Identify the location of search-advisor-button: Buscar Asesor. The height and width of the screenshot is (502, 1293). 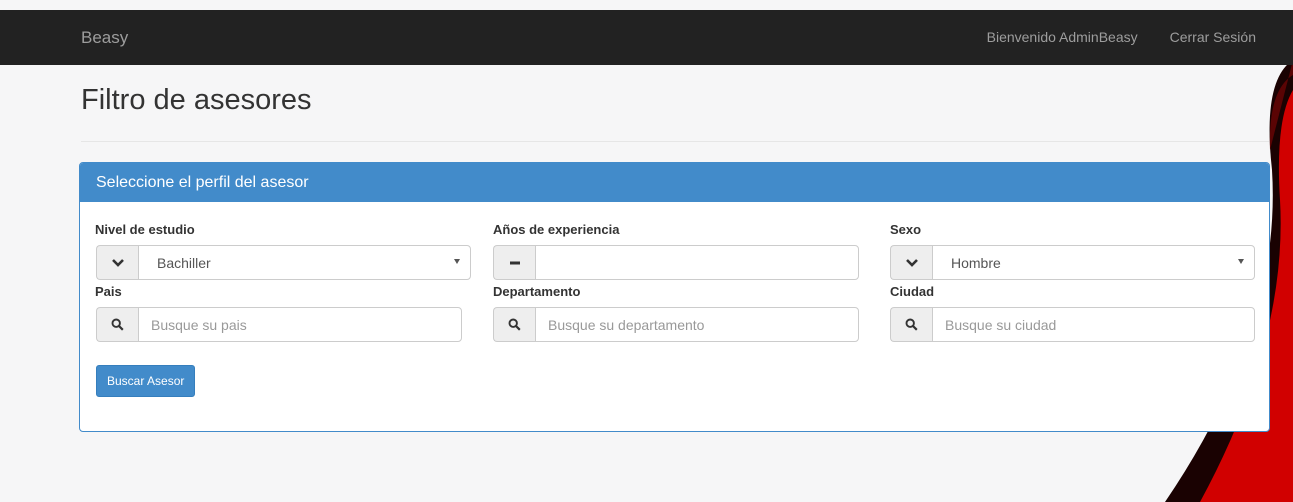
(146, 381).